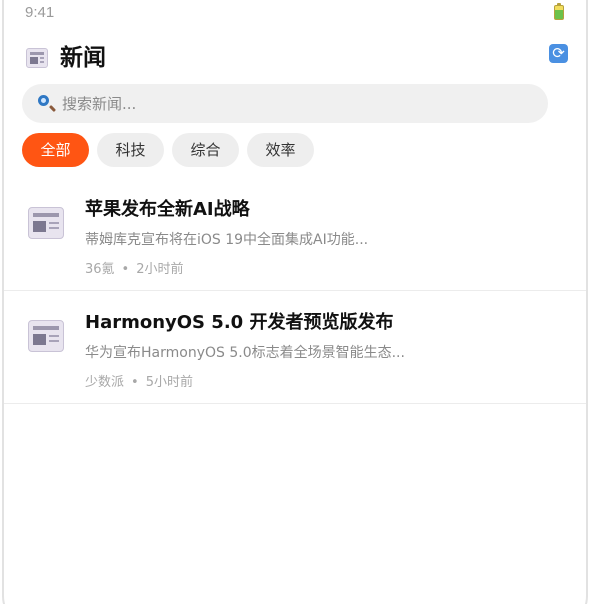 The width and height of the screenshot is (590, 604). What do you see at coordinates (43, 100) in the screenshot?
I see `magnifier-icon` at bounding box center [43, 100].